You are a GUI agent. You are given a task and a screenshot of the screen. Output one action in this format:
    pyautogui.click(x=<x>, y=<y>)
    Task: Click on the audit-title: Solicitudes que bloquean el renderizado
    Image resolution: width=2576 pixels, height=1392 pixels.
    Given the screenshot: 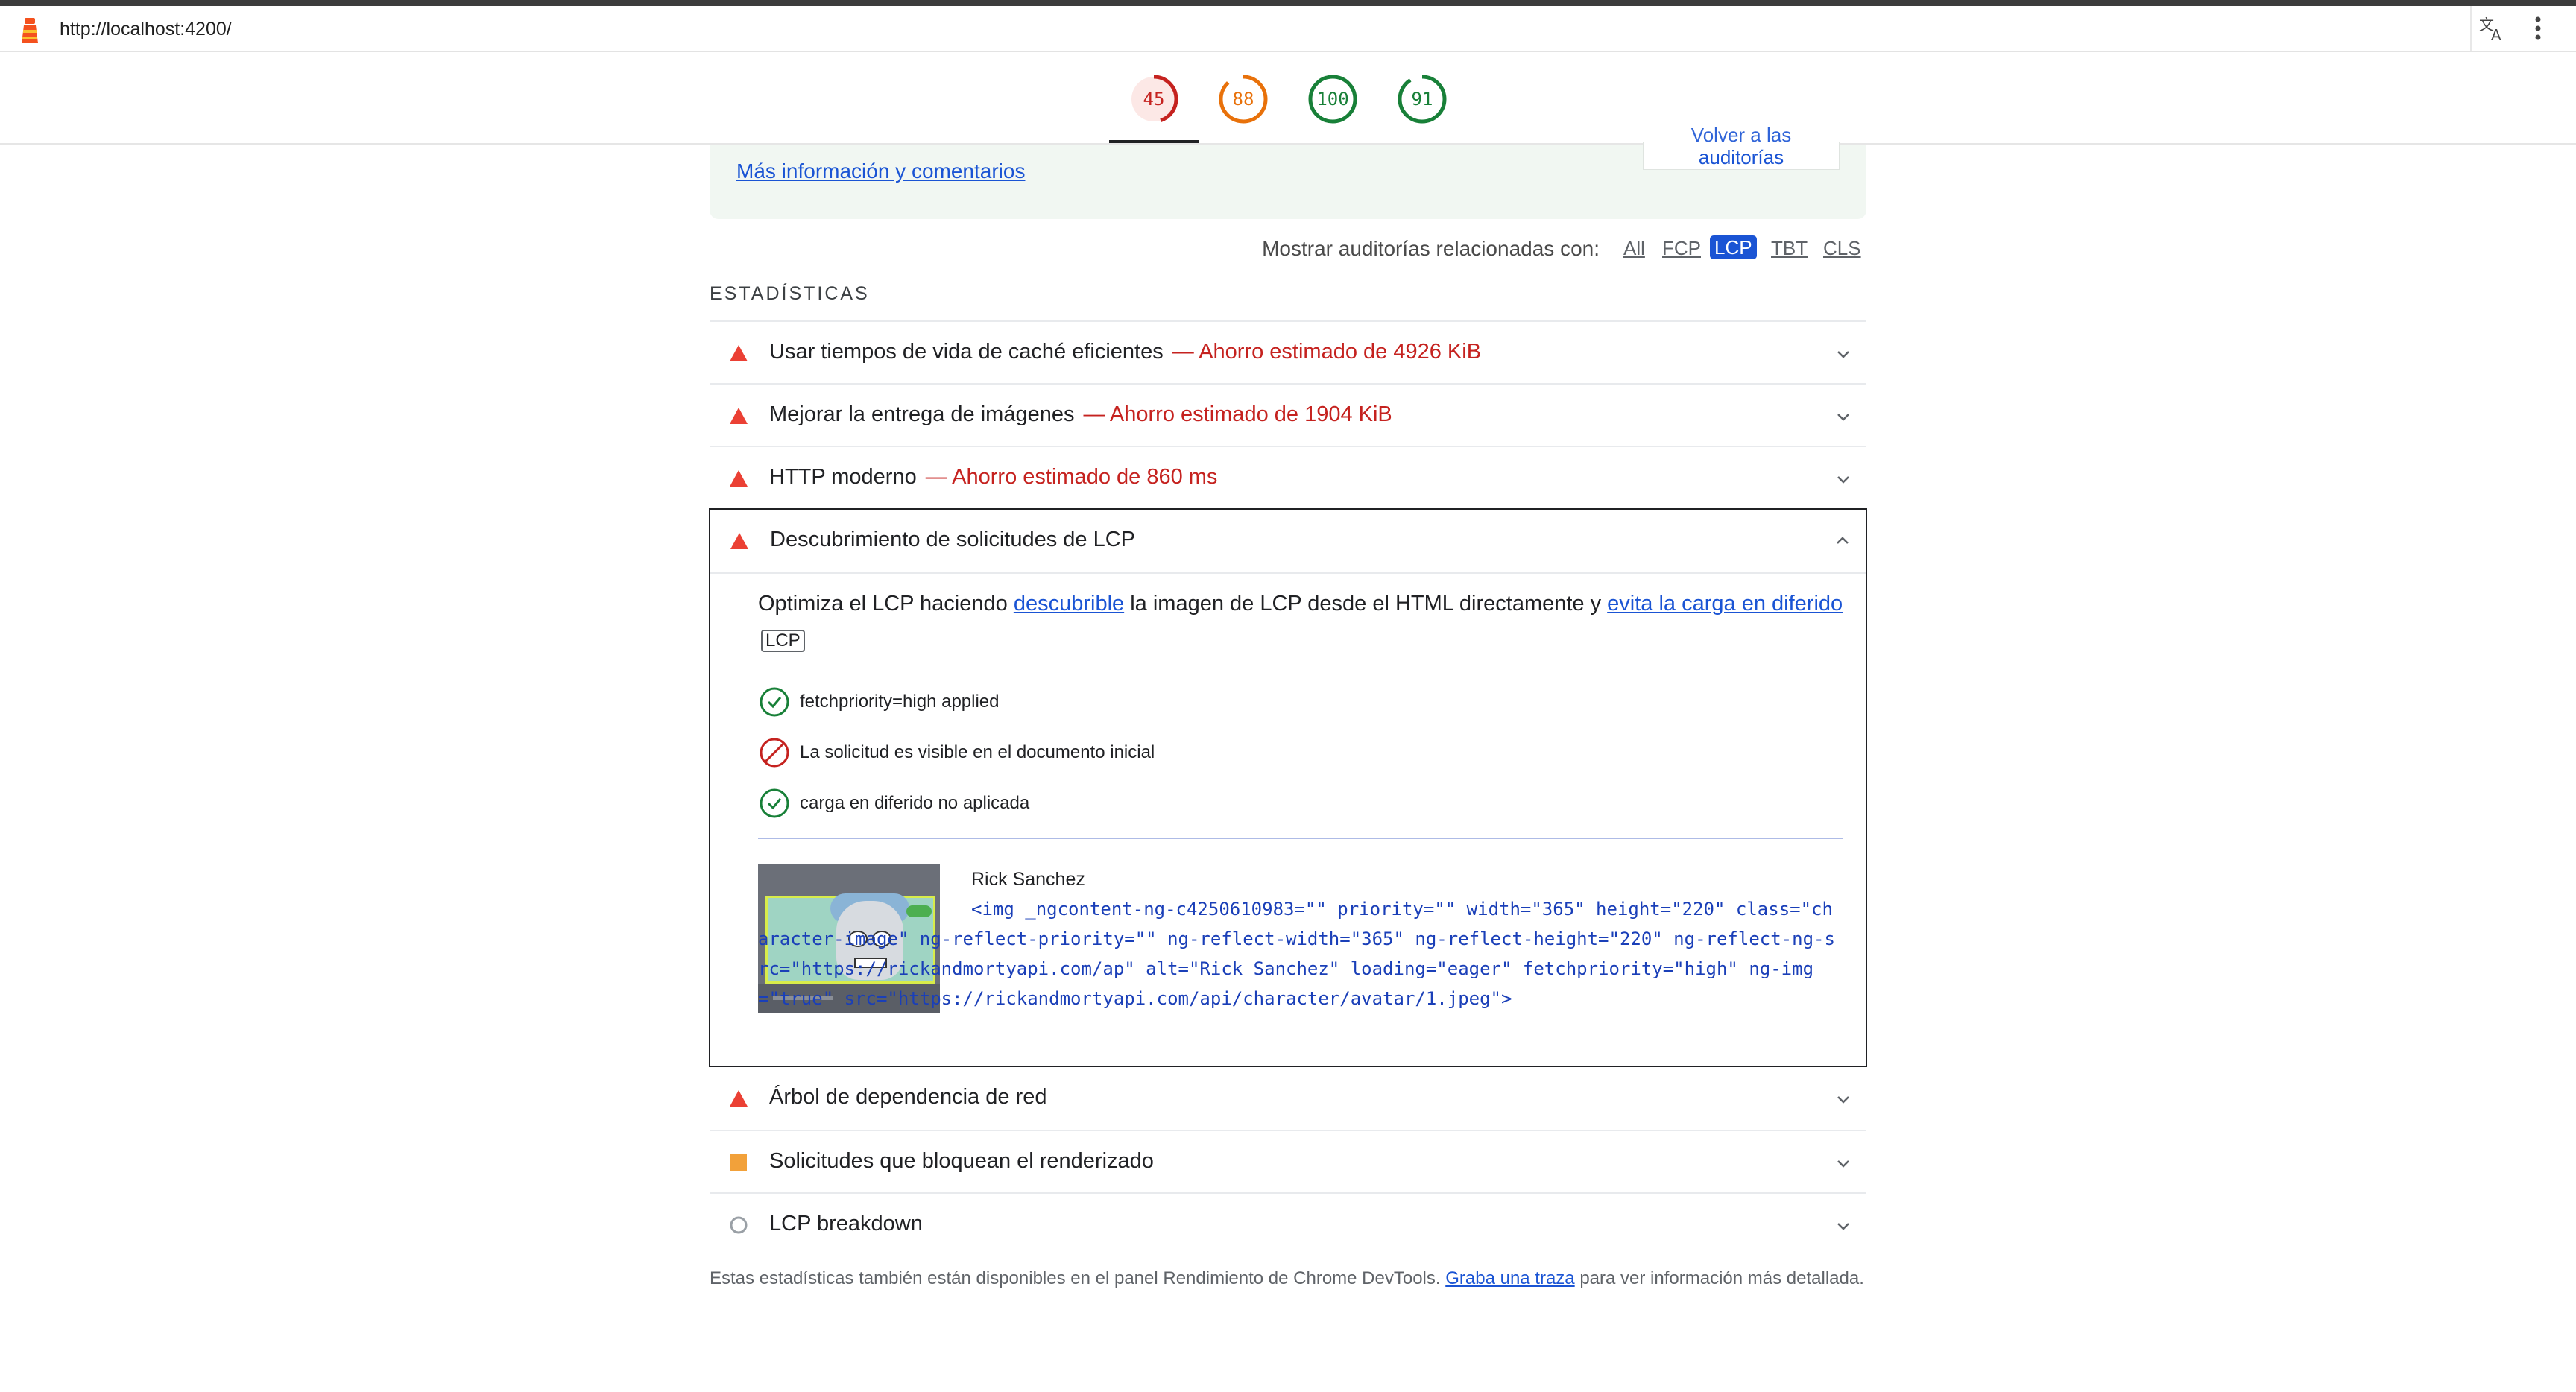 What is the action you would take?
    pyautogui.click(x=961, y=1161)
    